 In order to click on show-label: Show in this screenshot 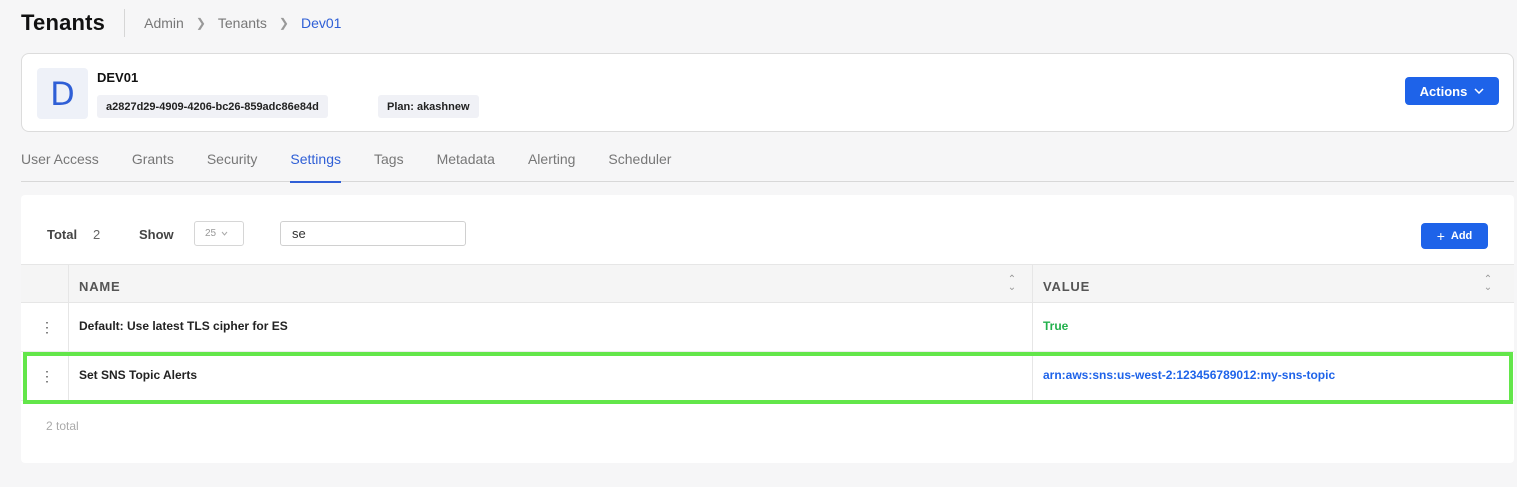, I will do `click(156, 234)`.